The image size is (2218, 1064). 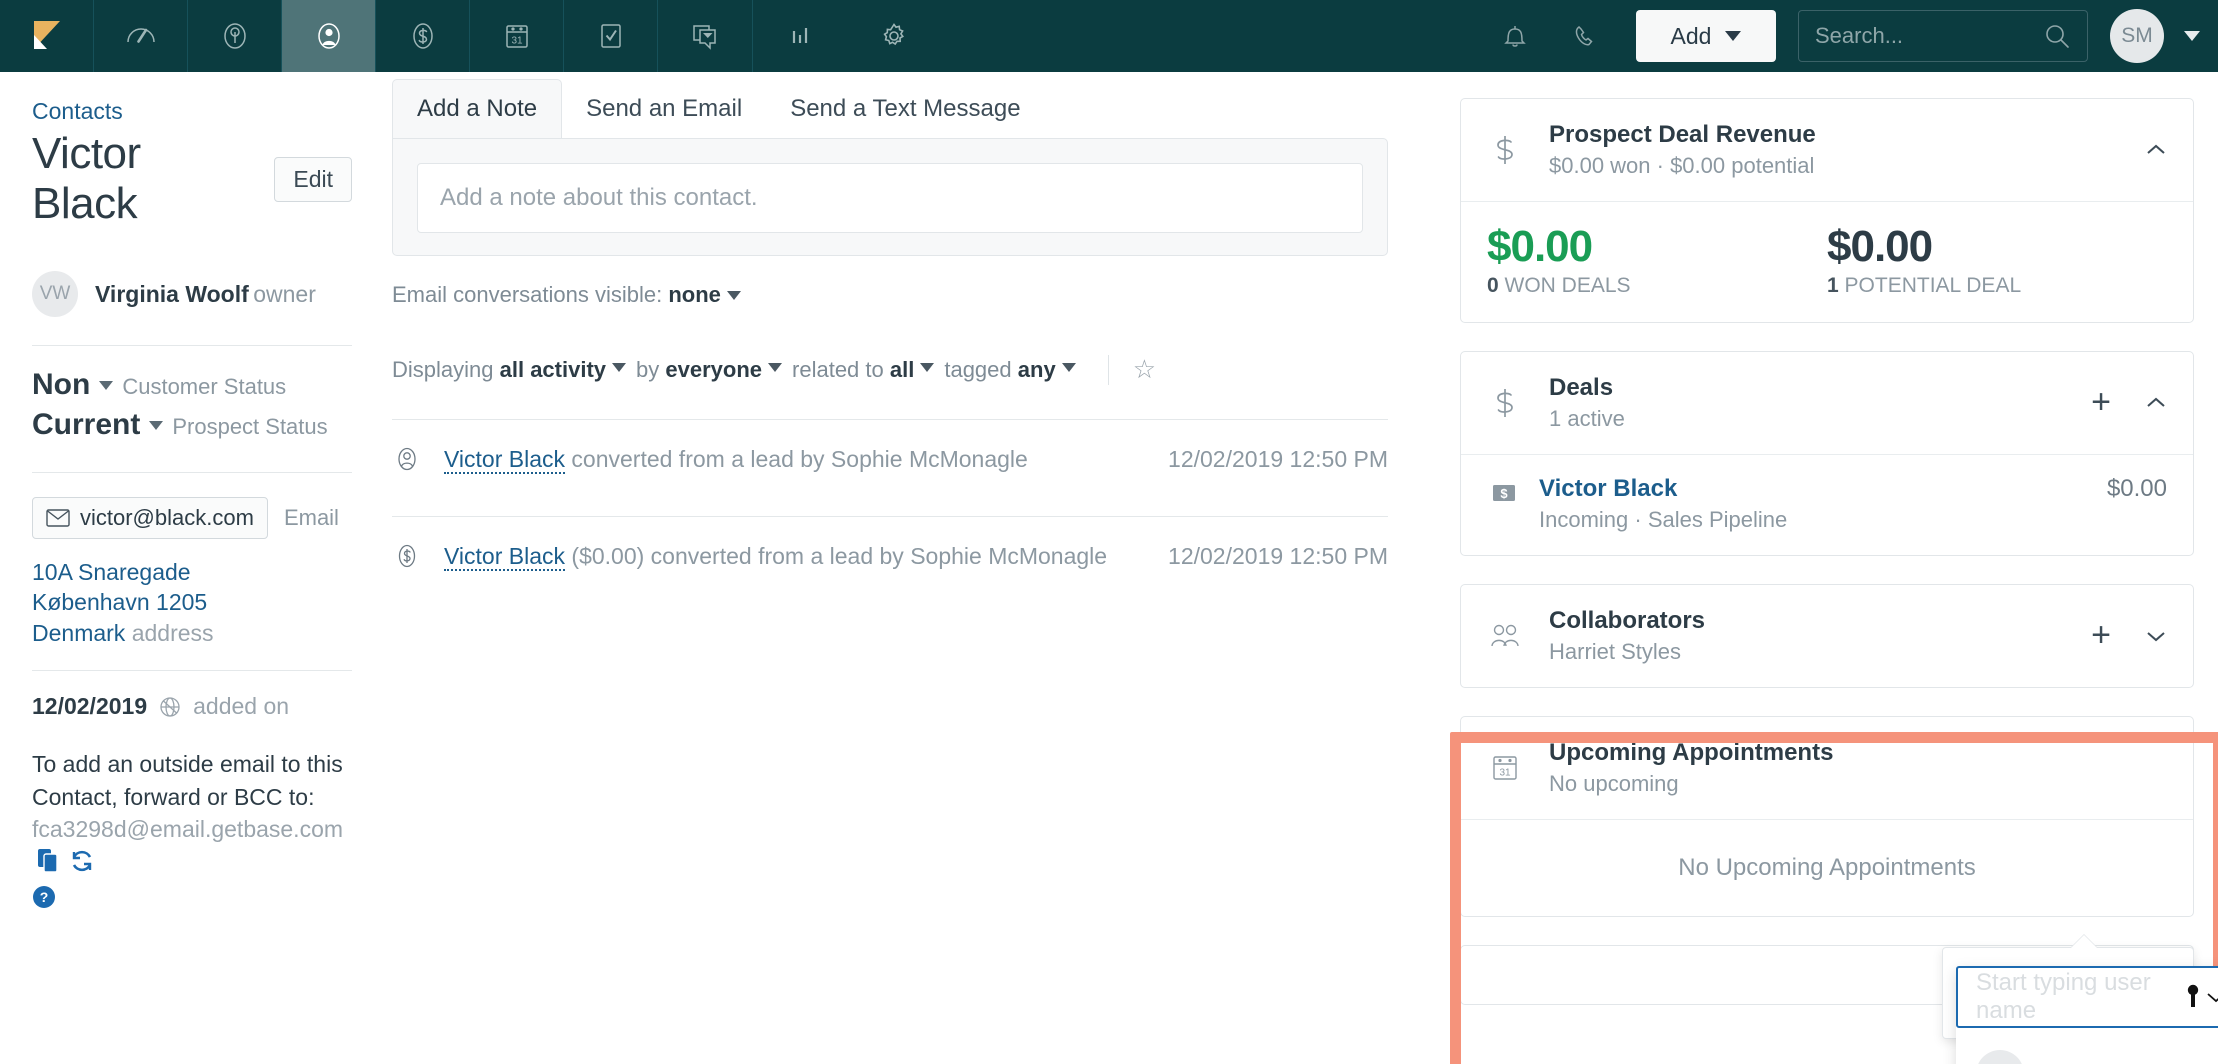 I want to click on filter-by-value: everyone, so click(x=713, y=370).